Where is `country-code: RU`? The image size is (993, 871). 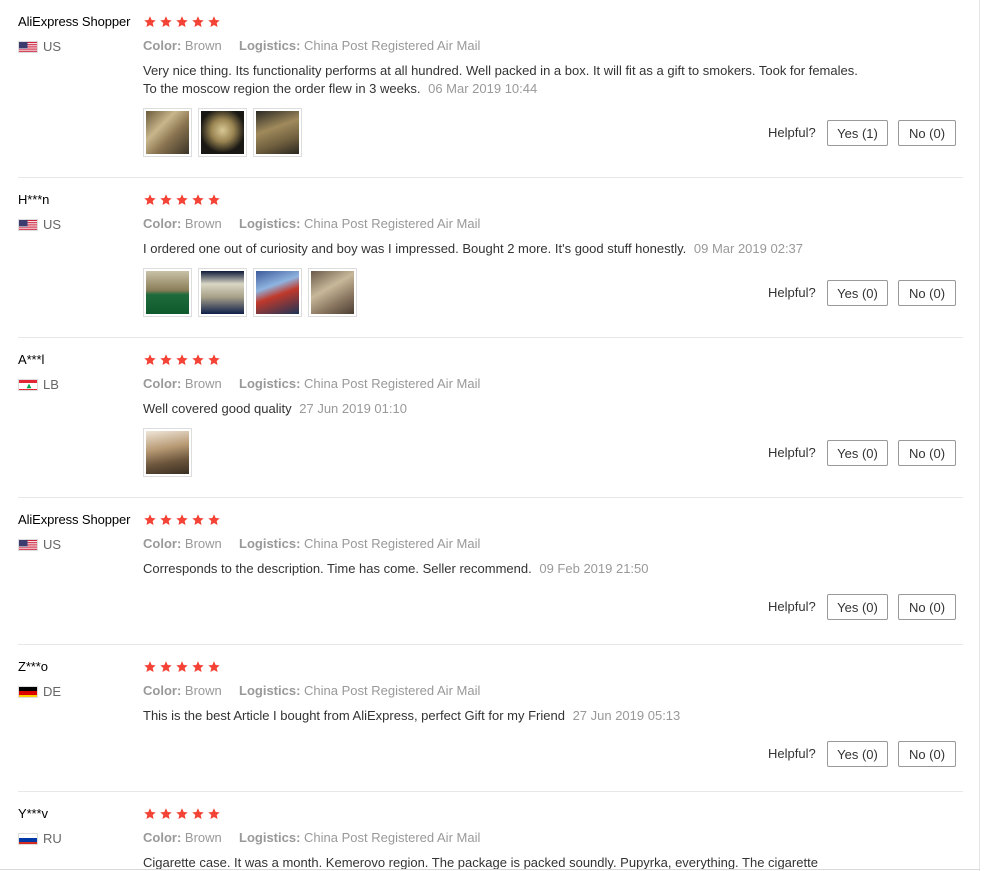 country-code: RU is located at coordinates (52, 838).